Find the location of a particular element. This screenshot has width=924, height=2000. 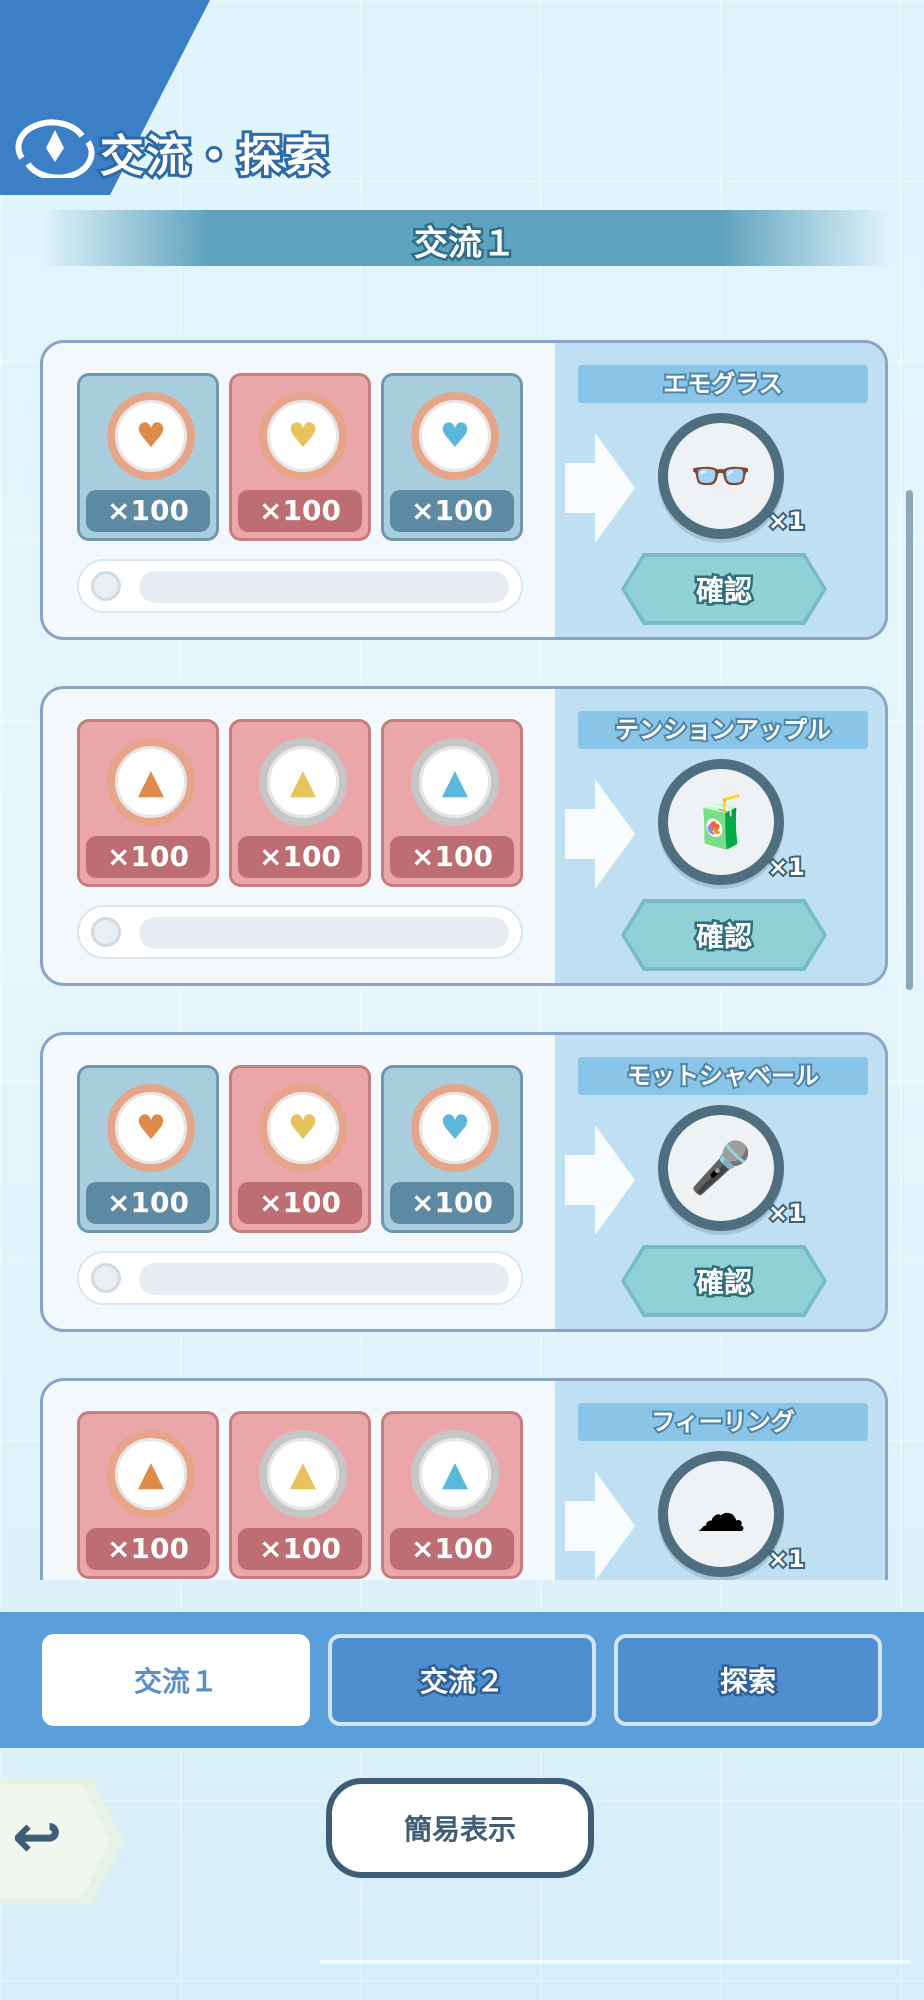

apple-juice-box-icon: 🧃 is located at coordinates (721, 821).